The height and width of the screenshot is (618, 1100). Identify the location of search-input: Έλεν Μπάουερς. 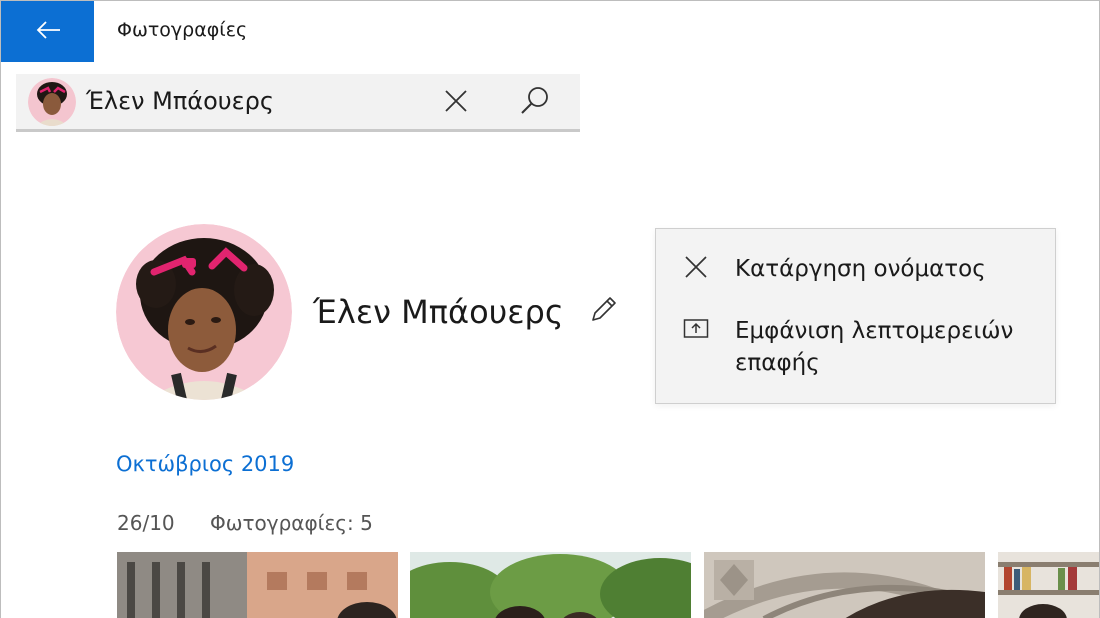
(180, 101).